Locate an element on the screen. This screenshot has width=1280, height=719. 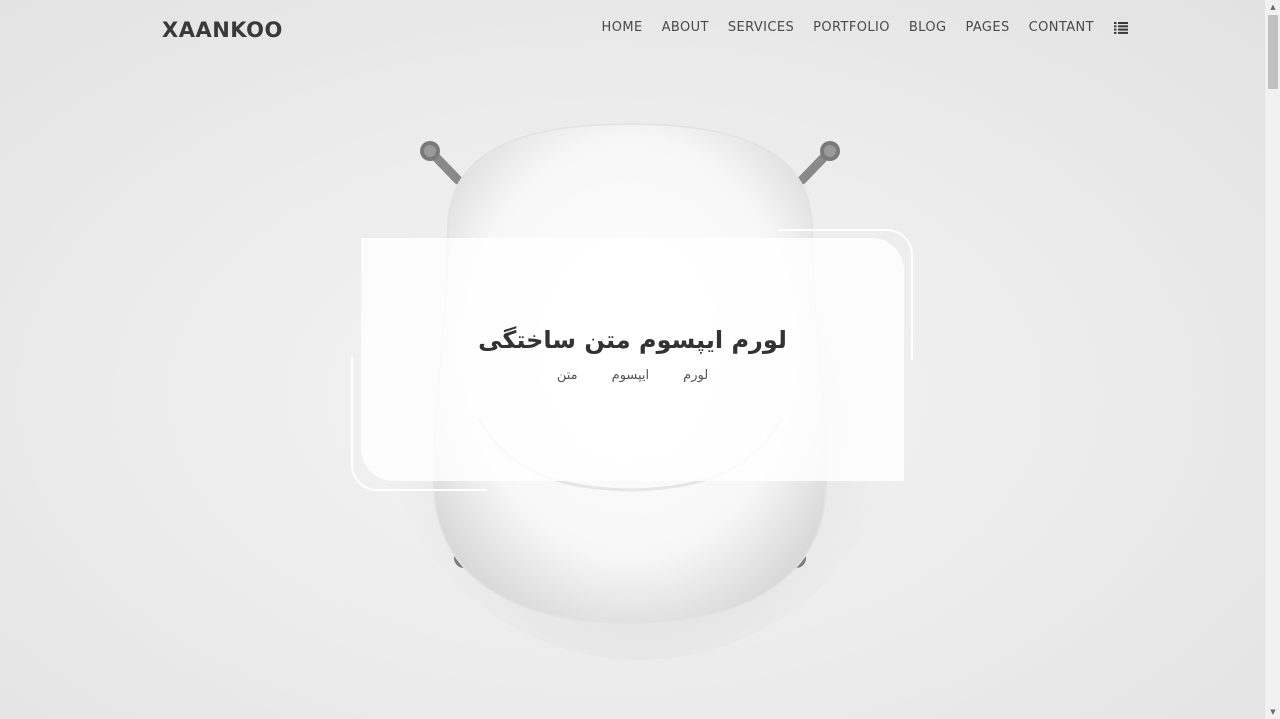
scrollbar-thumb is located at coordinates (1273, 52).